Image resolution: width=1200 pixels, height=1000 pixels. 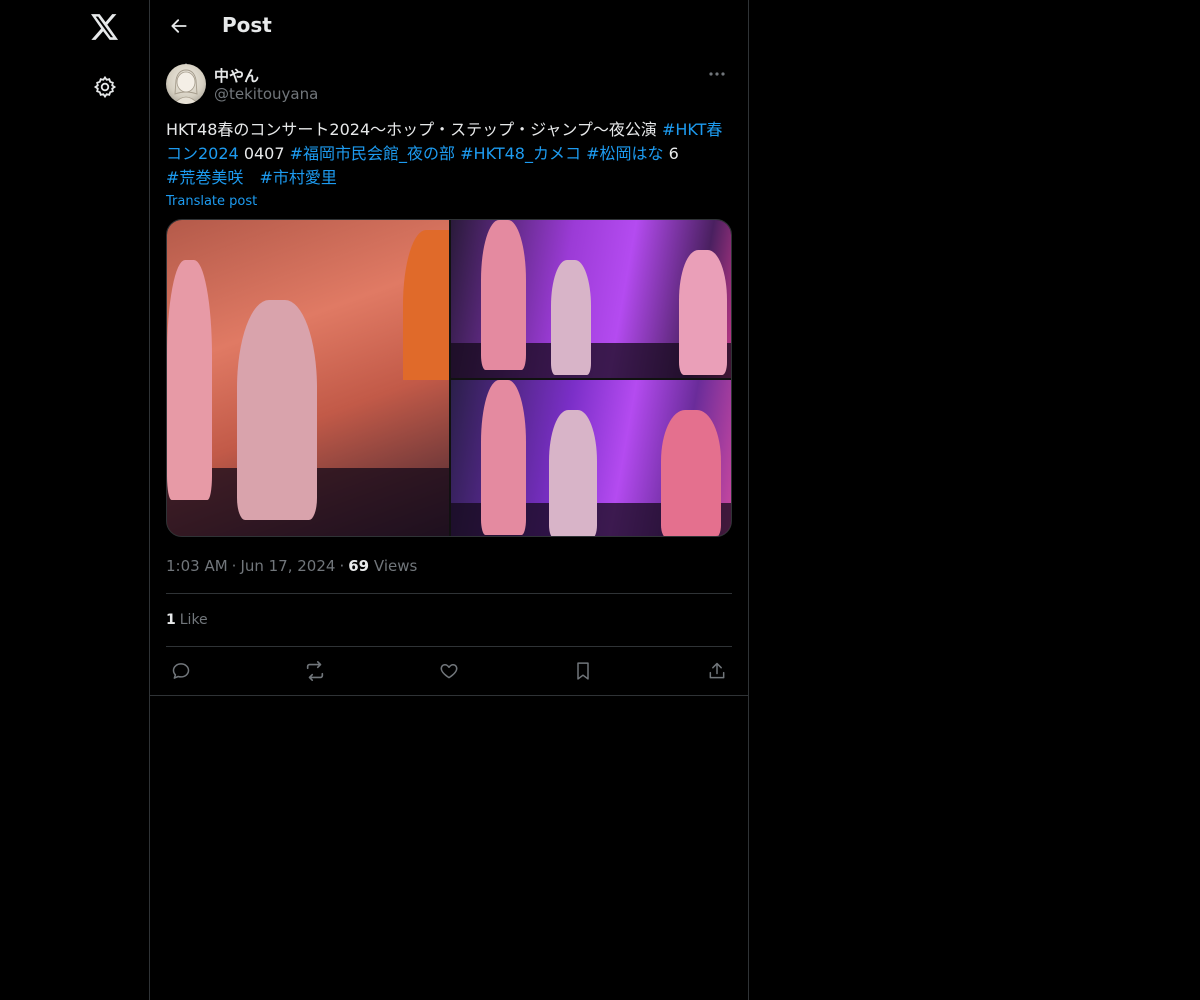 I want to click on fire-screen, so click(x=426, y=305).